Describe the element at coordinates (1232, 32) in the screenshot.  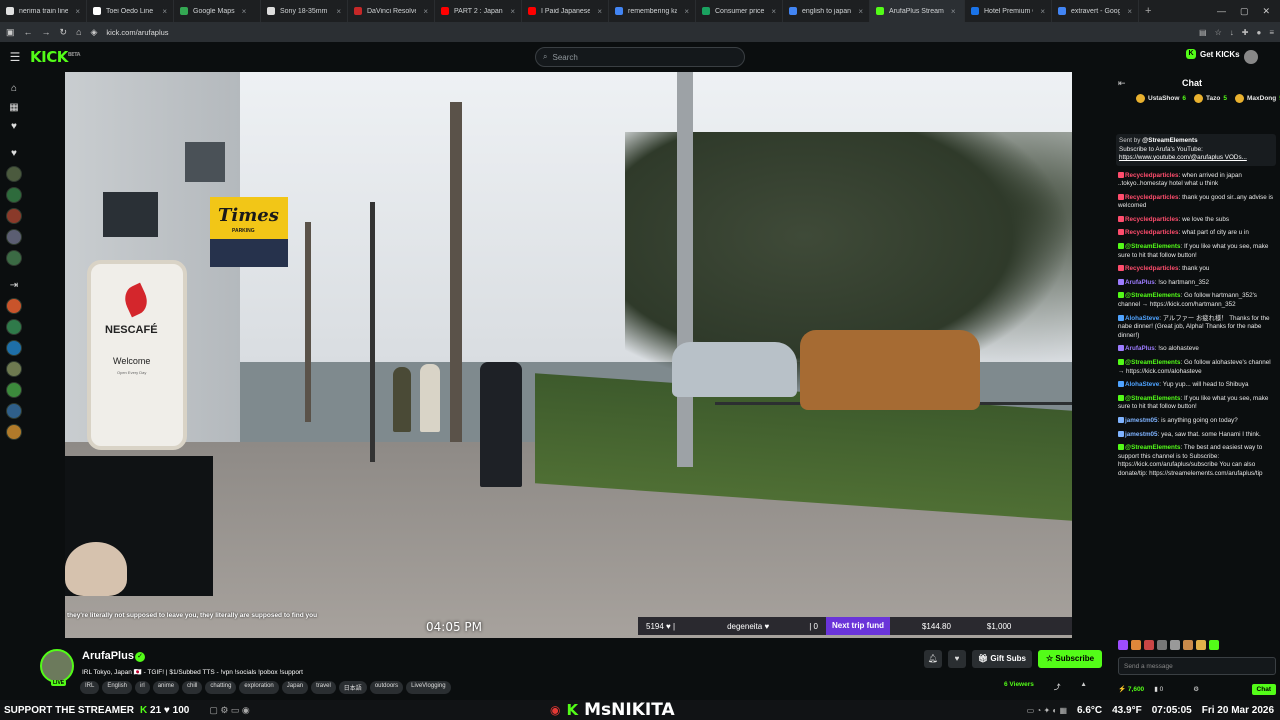
I see `download-icon: ↓` at that location.